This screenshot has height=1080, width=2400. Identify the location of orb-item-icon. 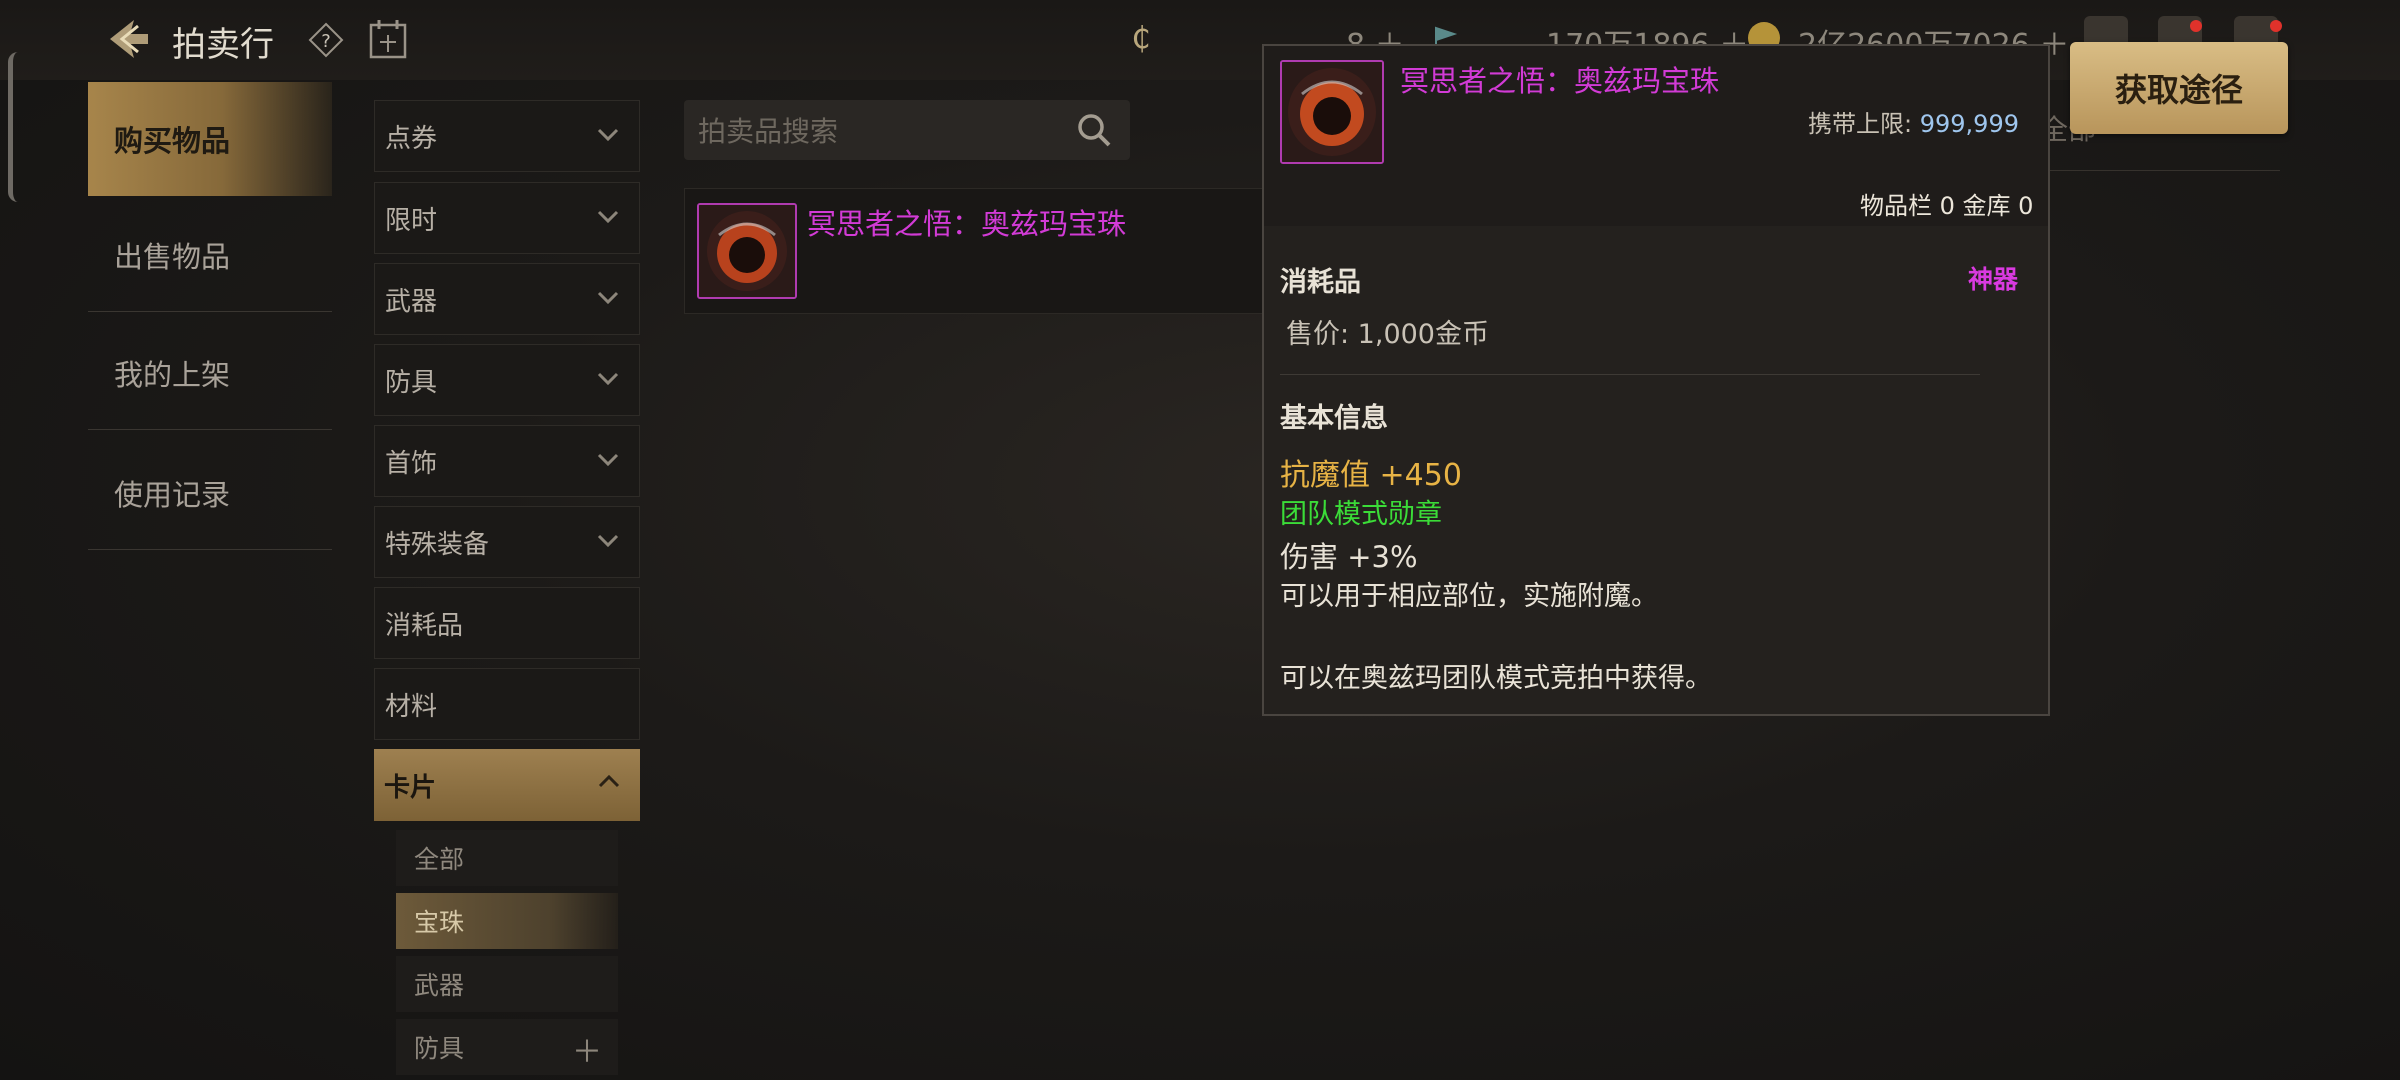
(747, 251).